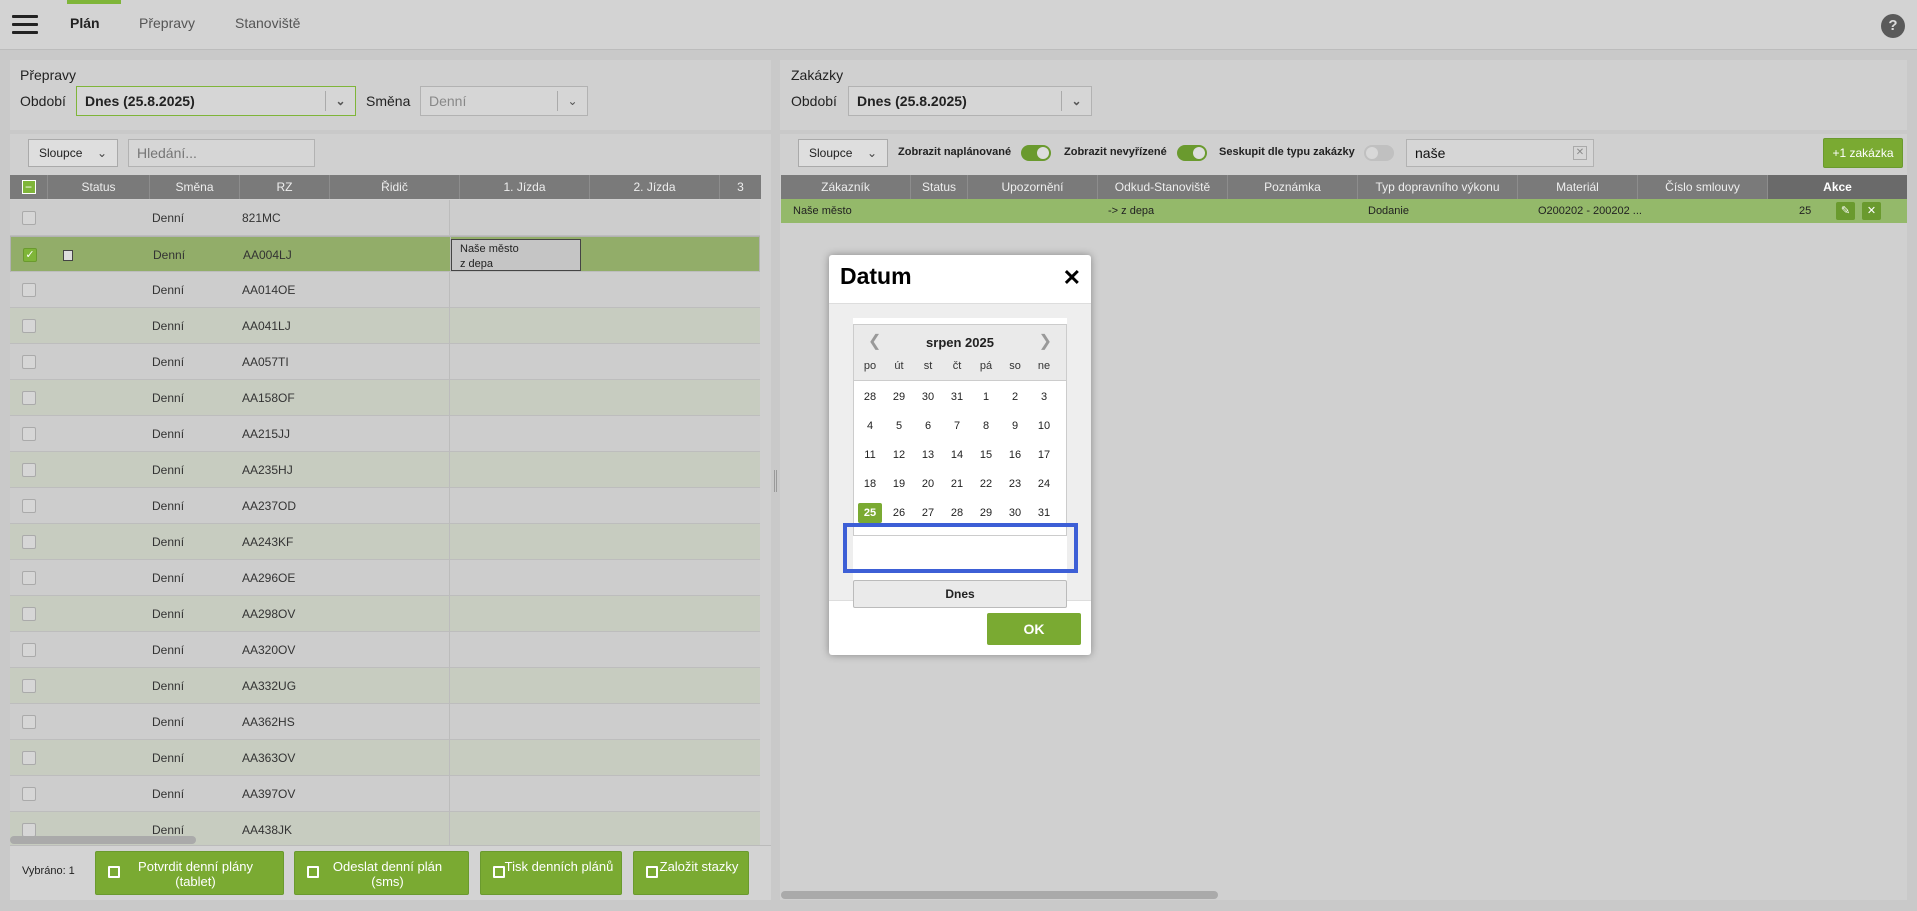 Image resolution: width=1917 pixels, height=911 pixels. What do you see at coordinates (1015, 484) in the screenshot?
I see `calendar-day: 23` at bounding box center [1015, 484].